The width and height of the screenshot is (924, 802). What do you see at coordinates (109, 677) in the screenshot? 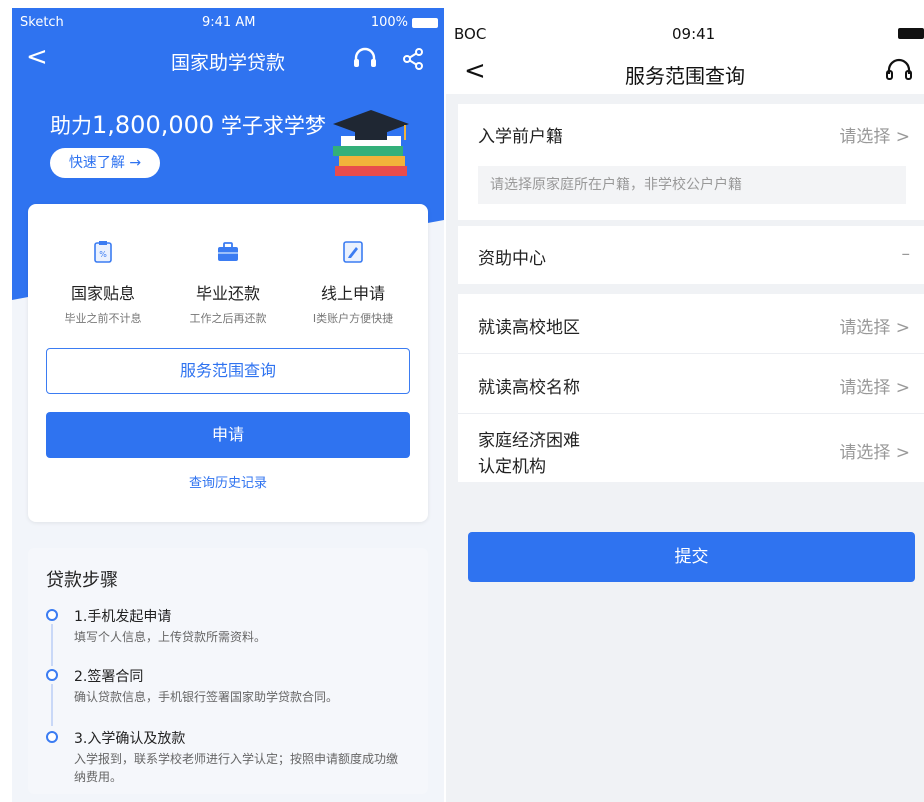
I see `step-title: 2.签署合同` at bounding box center [109, 677].